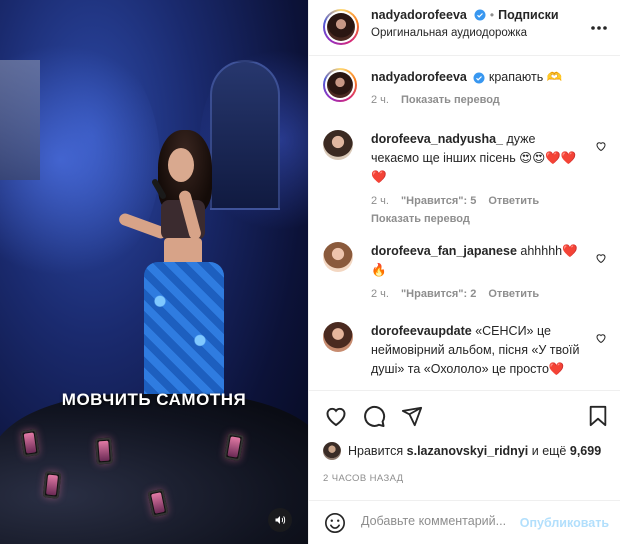 This screenshot has width=620, height=544. Describe the element at coordinates (585, 451) in the screenshot. I see `likes-count: 9,699` at that location.